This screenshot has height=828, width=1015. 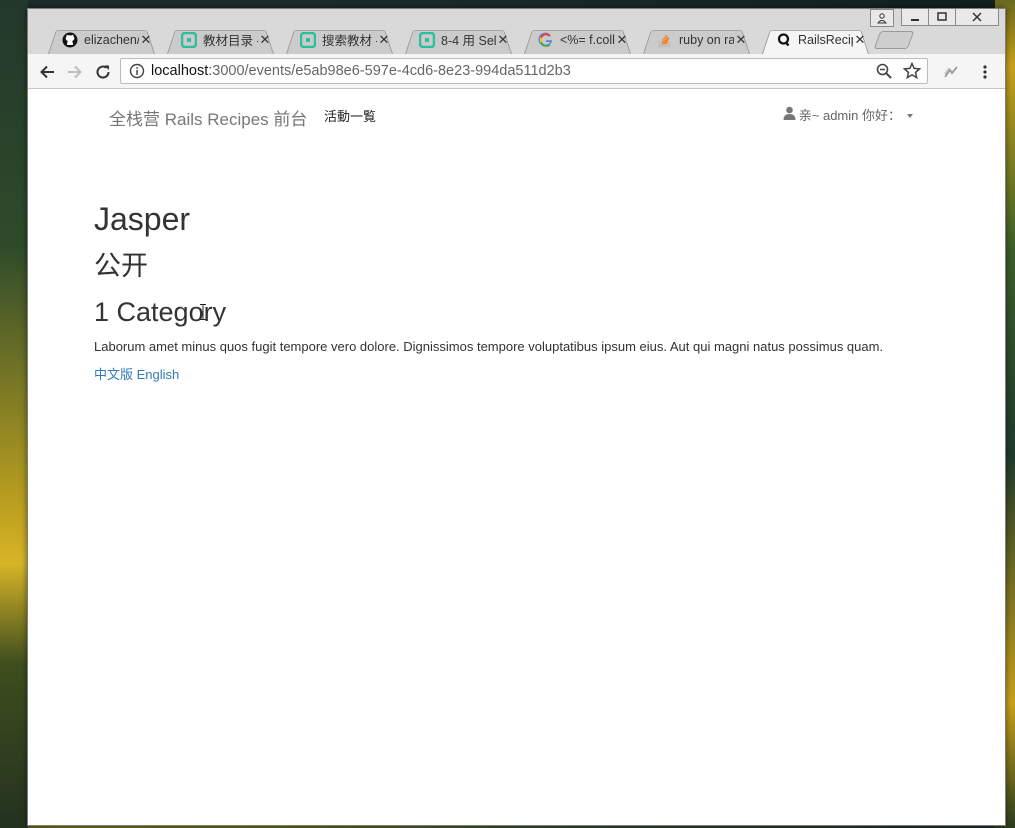 What do you see at coordinates (665, 40) in the screenshot?
I see `stackoverflow-icon` at bounding box center [665, 40].